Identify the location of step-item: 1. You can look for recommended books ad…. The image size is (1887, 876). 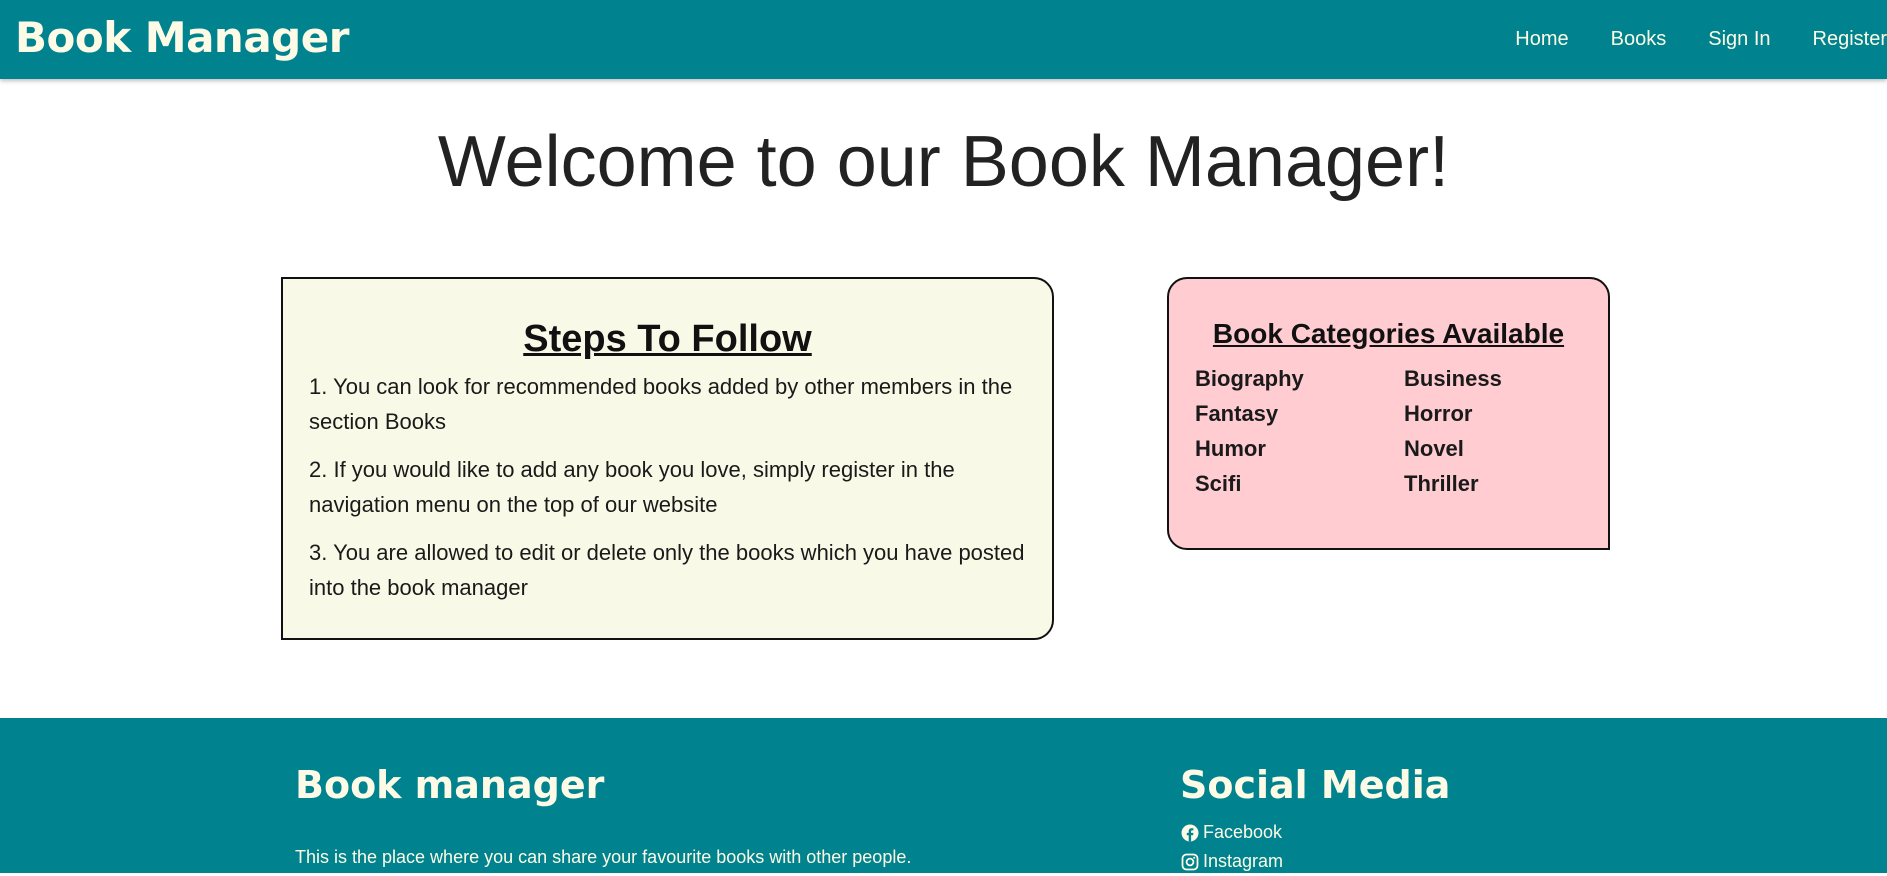
(661, 404).